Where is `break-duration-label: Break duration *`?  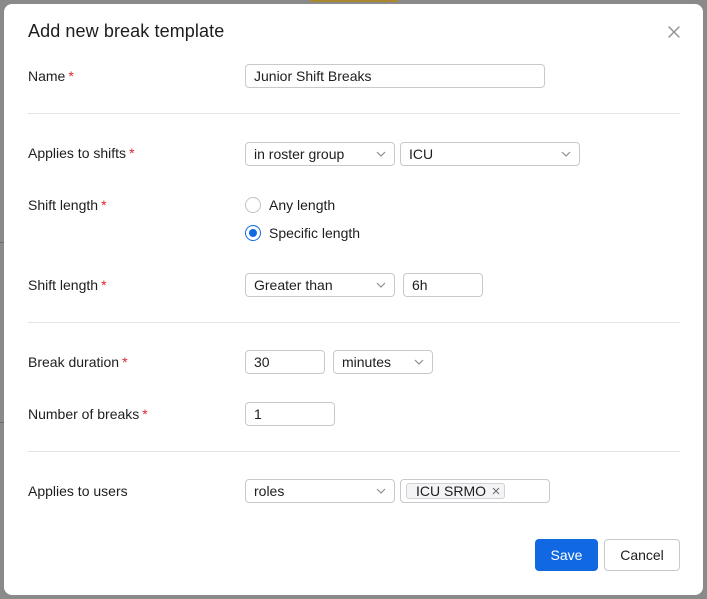
break-duration-label: Break duration * is located at coordinates (78, 362).